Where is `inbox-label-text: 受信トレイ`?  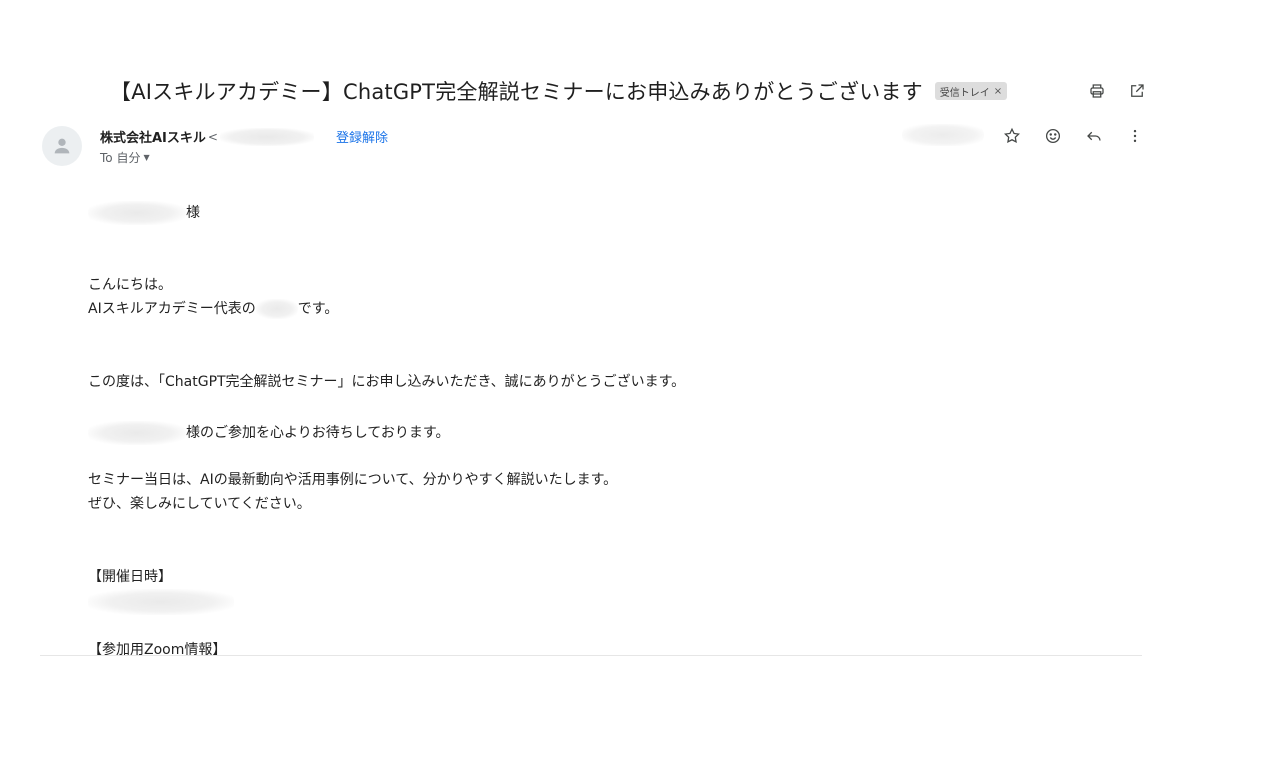
inbox-label-text: 受信トレイ is located at coordinates (964, 93).